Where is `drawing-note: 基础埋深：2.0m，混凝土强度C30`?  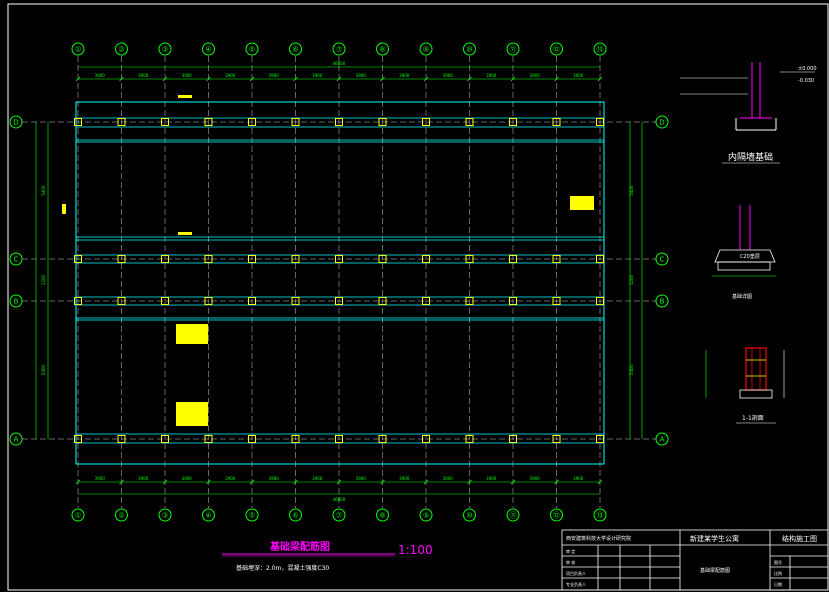
drawing-note: 基础埋深：2.0m，混凝土强度C30 is located at coordinates (282, 568).